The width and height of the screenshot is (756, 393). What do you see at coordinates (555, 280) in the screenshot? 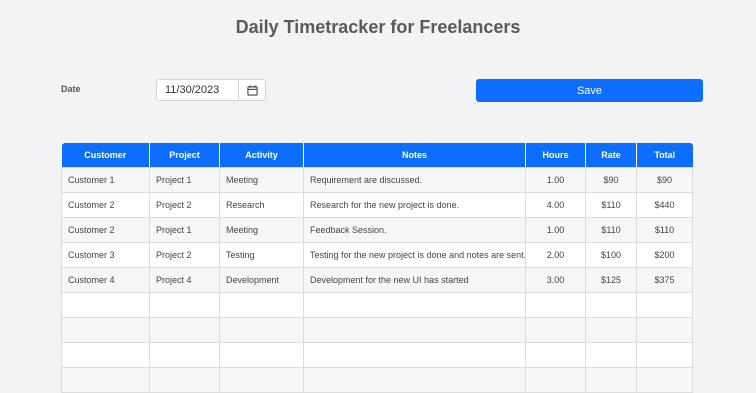
I see `cell-hours: 3.00` at bounding box center [555, 280].